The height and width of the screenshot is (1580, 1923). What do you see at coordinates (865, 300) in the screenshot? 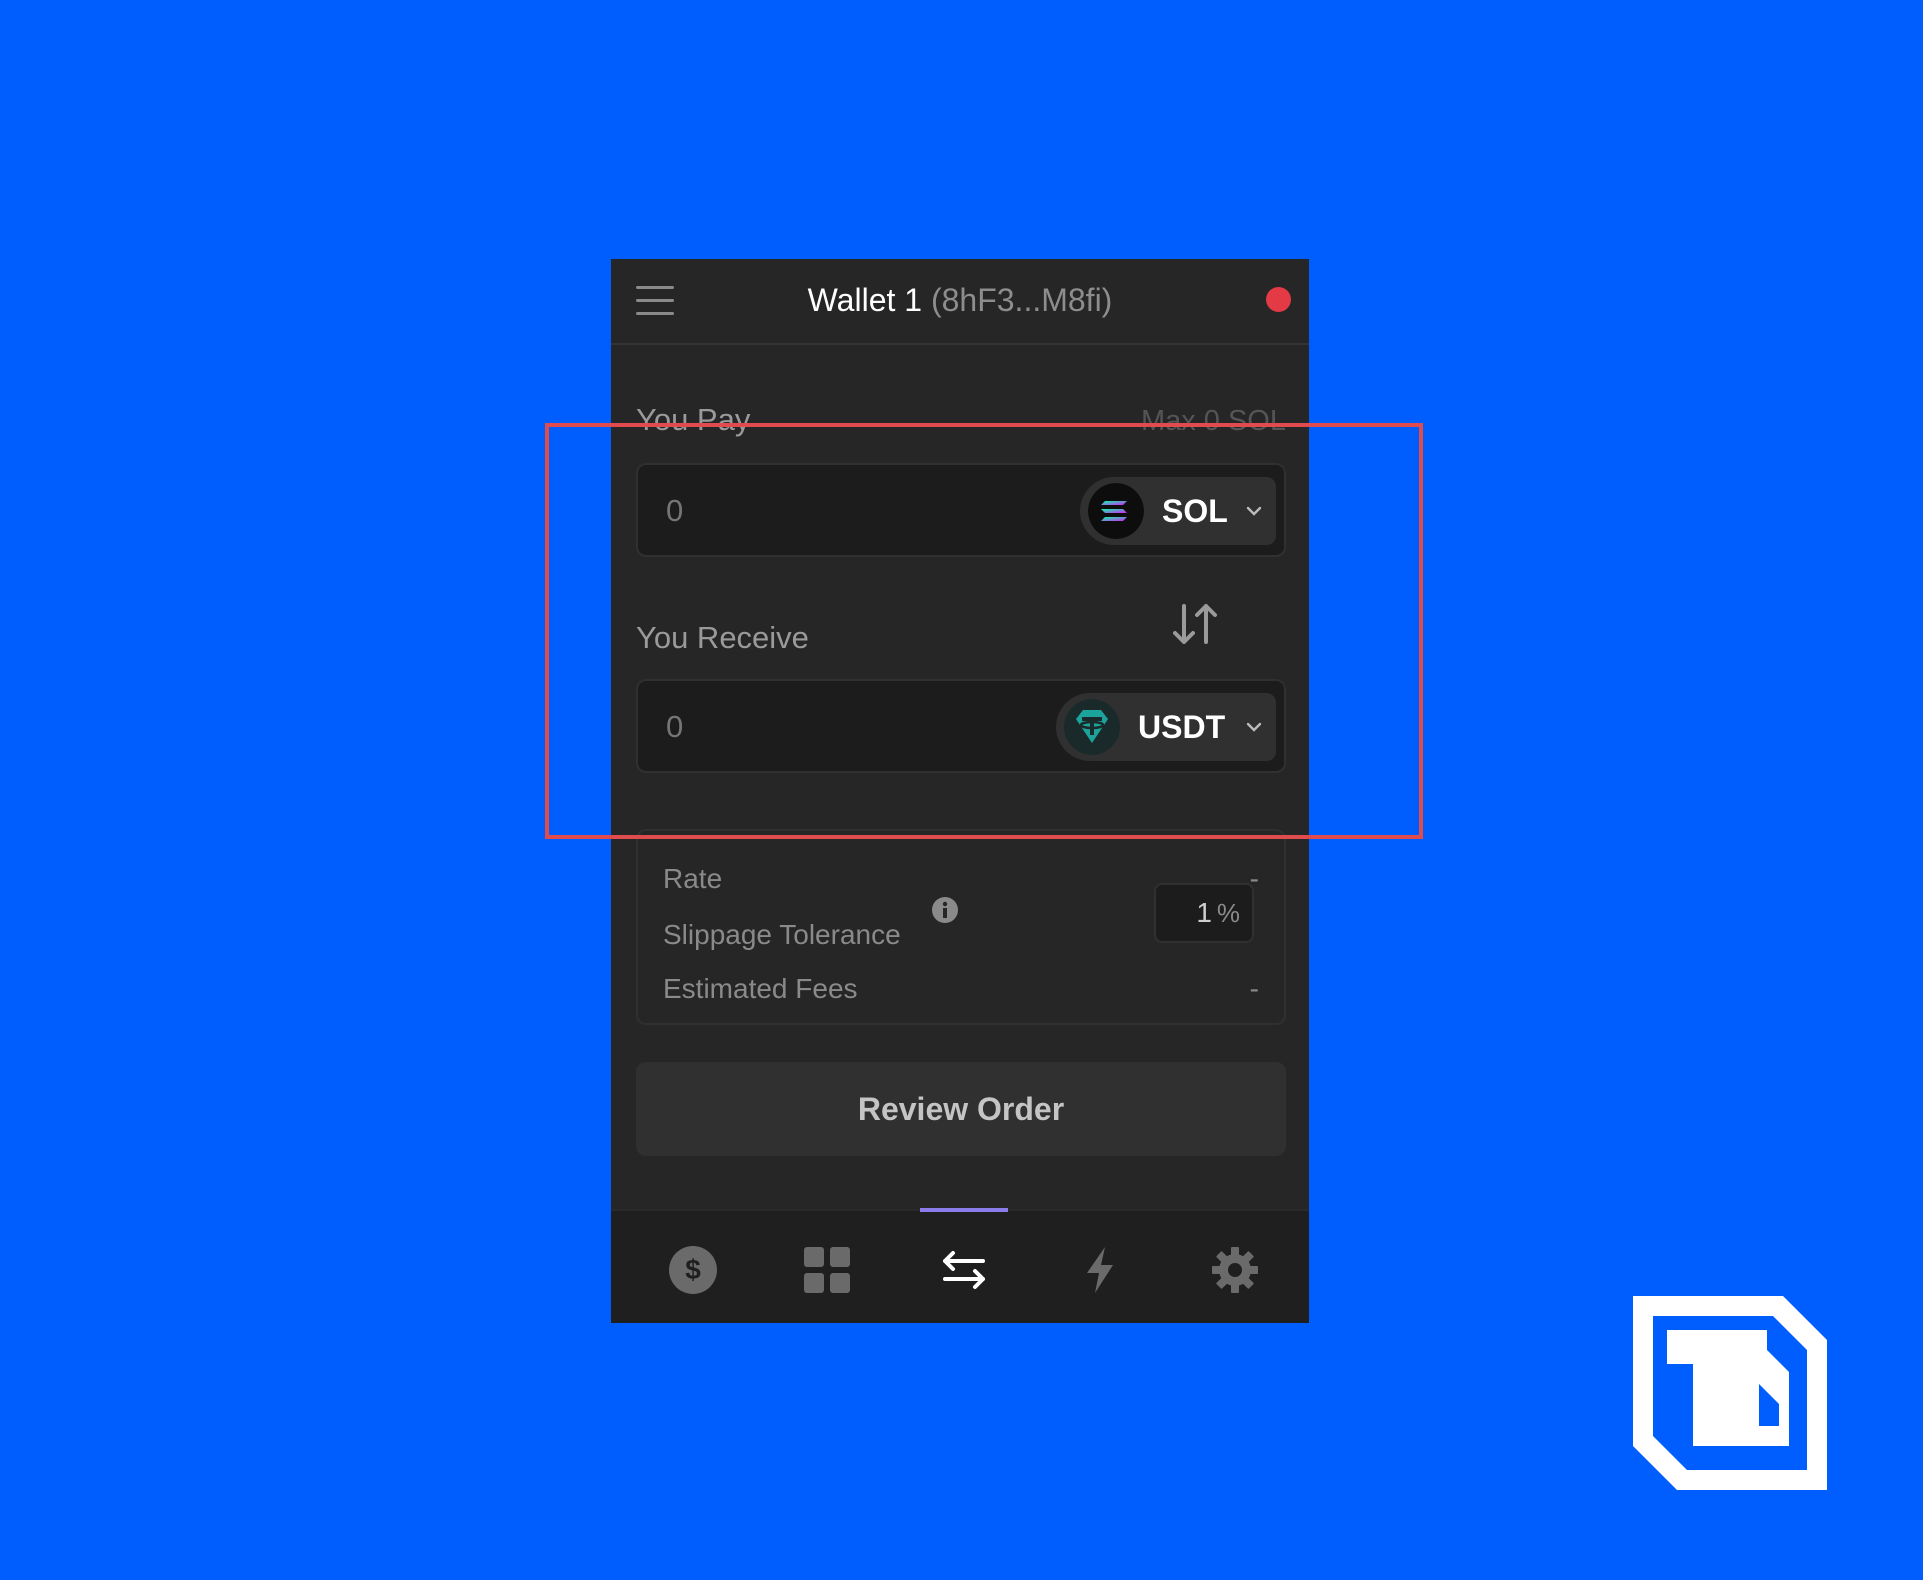
I see `wallet-name: Wallet 1` at bounding box center [865, 300].